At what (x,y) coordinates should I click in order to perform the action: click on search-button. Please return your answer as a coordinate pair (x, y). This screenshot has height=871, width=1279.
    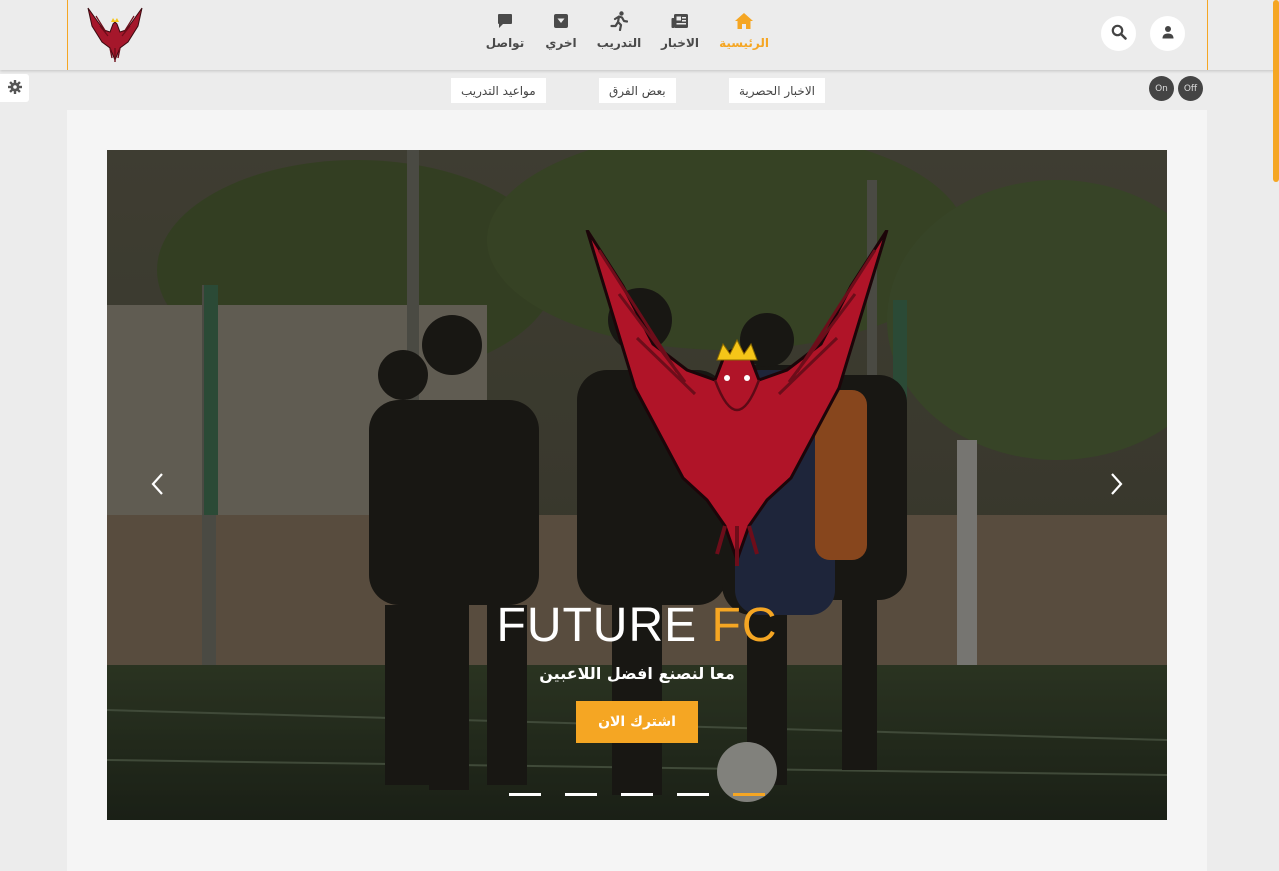
    Looking at the image, I should click on (1118, 33).